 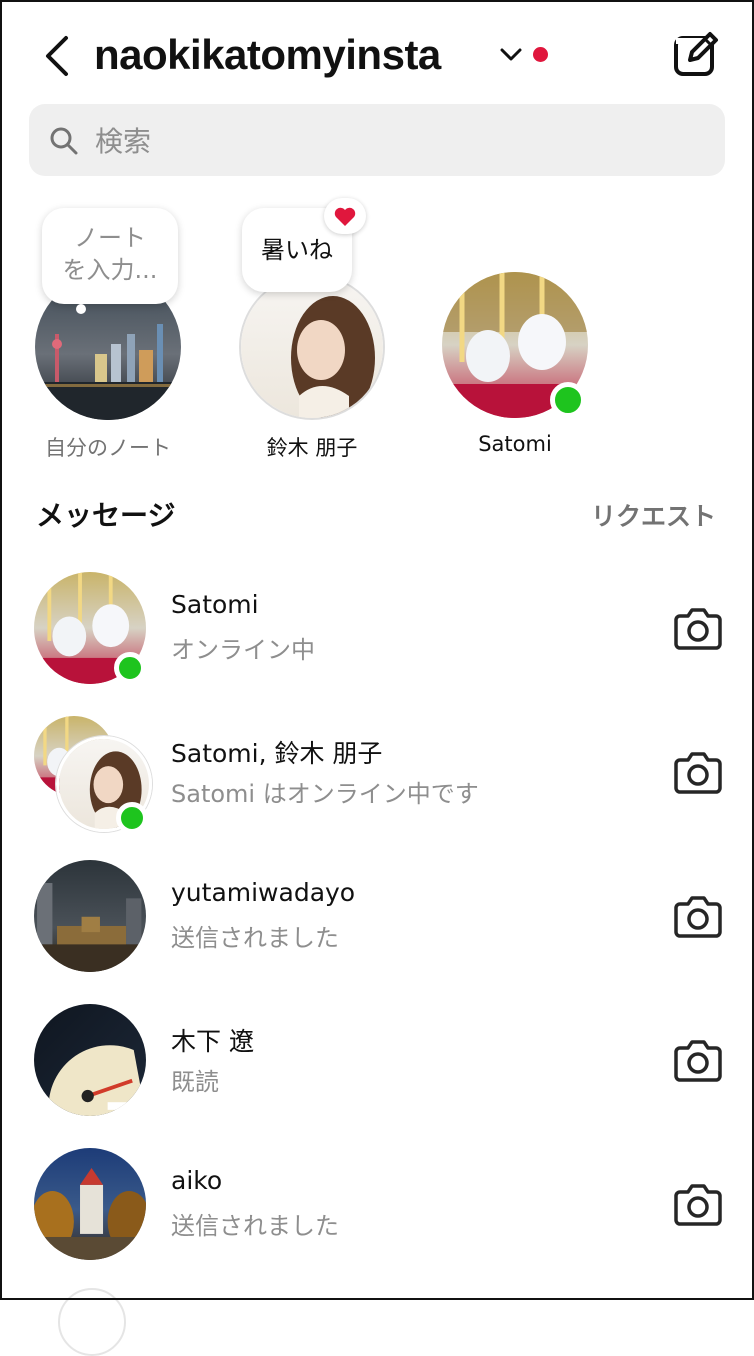 I want to click on chevron-down-icon, so click(x=511, y=54).